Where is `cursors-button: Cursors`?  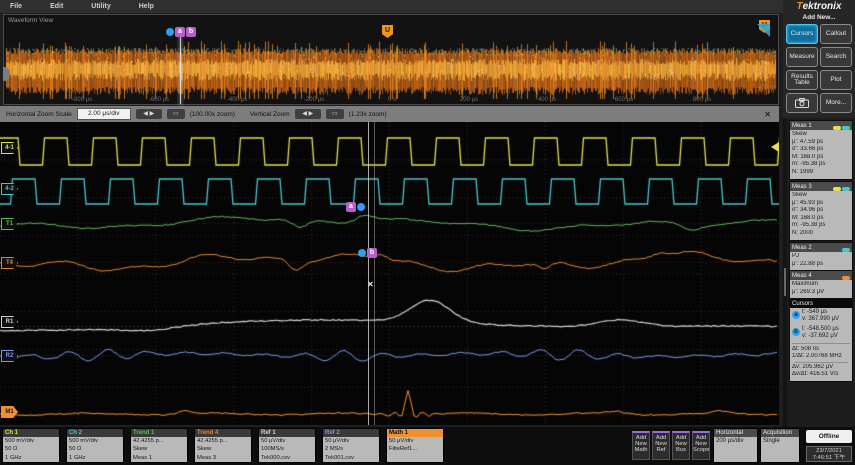 cursors-button: Cursors is located at coordinates (802, 34).